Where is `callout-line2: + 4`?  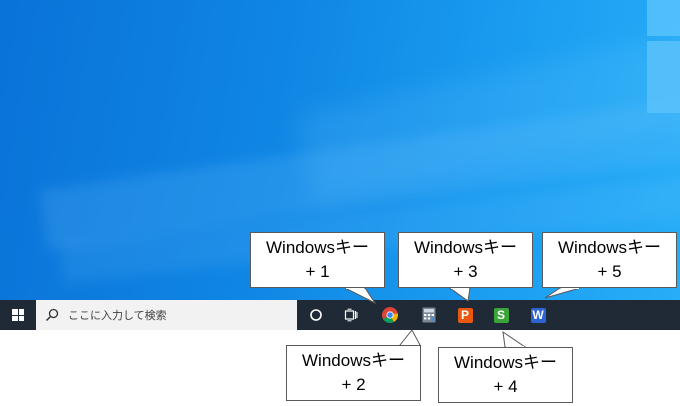 callout-line2: + 4 is located at coordinates (505, 386).